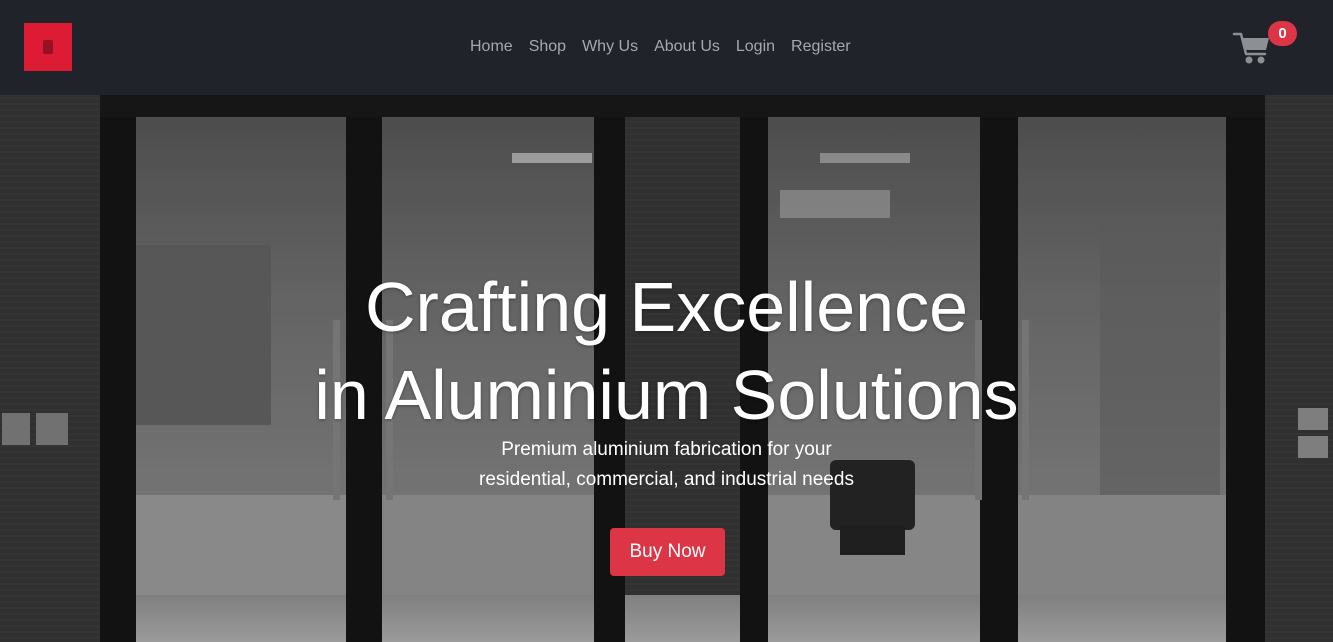 The width and height of the screenshot is (1333, 642). Describe the element at coordinates (547, 47) in the screenshot. I see `nav-shop: Shop` at that location.